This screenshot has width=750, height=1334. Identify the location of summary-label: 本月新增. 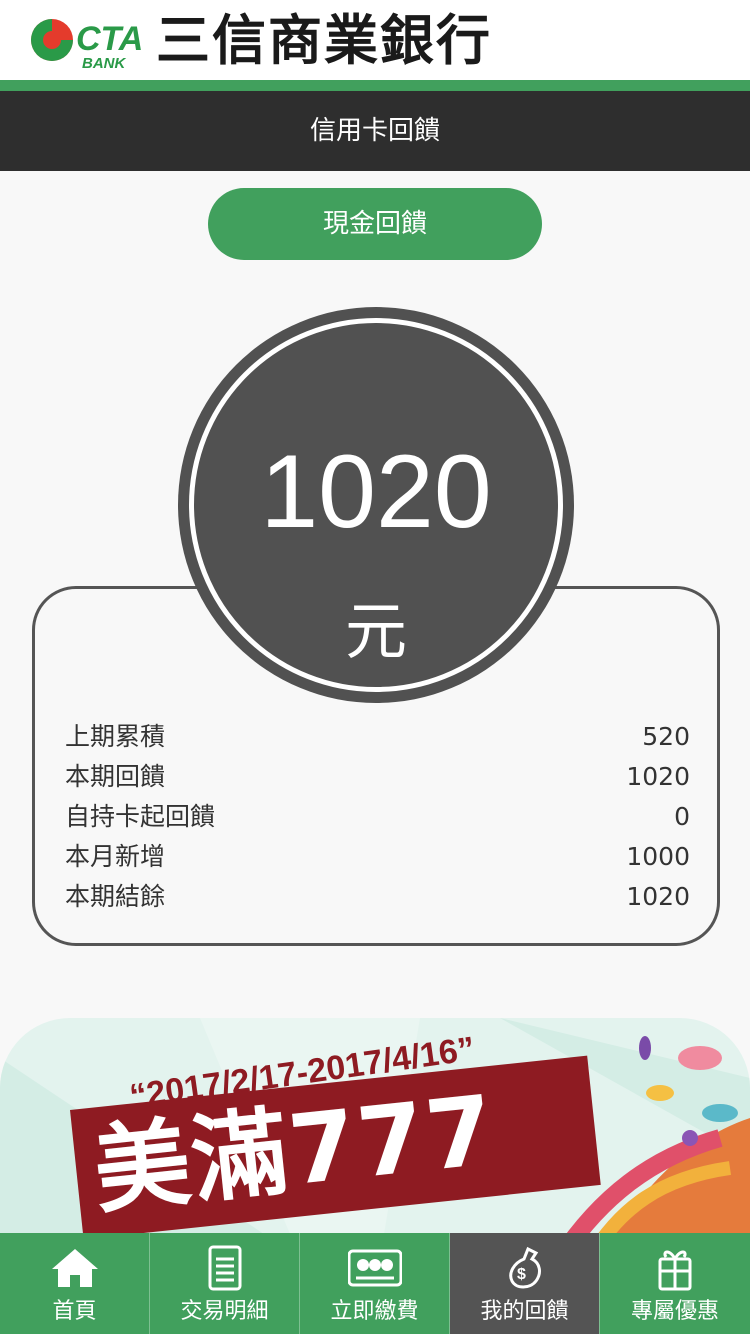
(115, 856).